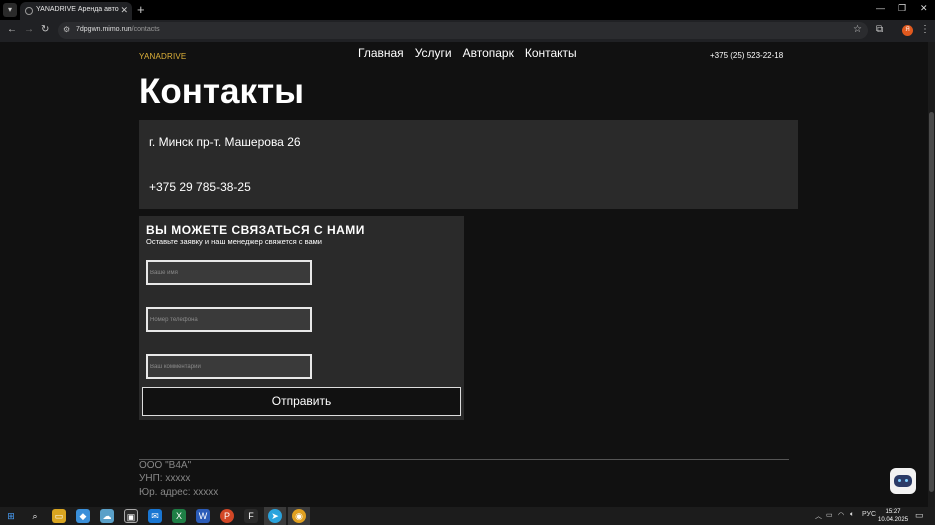  Describe the element at coordinates (488, 53) in the screenshot. I see `menu-item-fleet: Автопарк` at that location.